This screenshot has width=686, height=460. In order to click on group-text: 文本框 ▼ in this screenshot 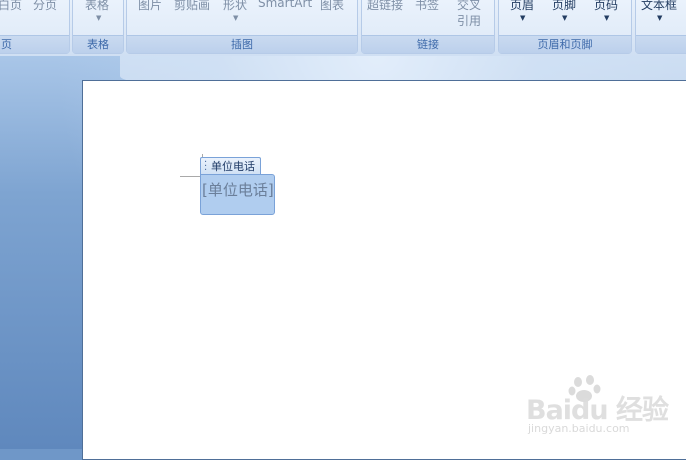, I will do `click(660, 27)`.